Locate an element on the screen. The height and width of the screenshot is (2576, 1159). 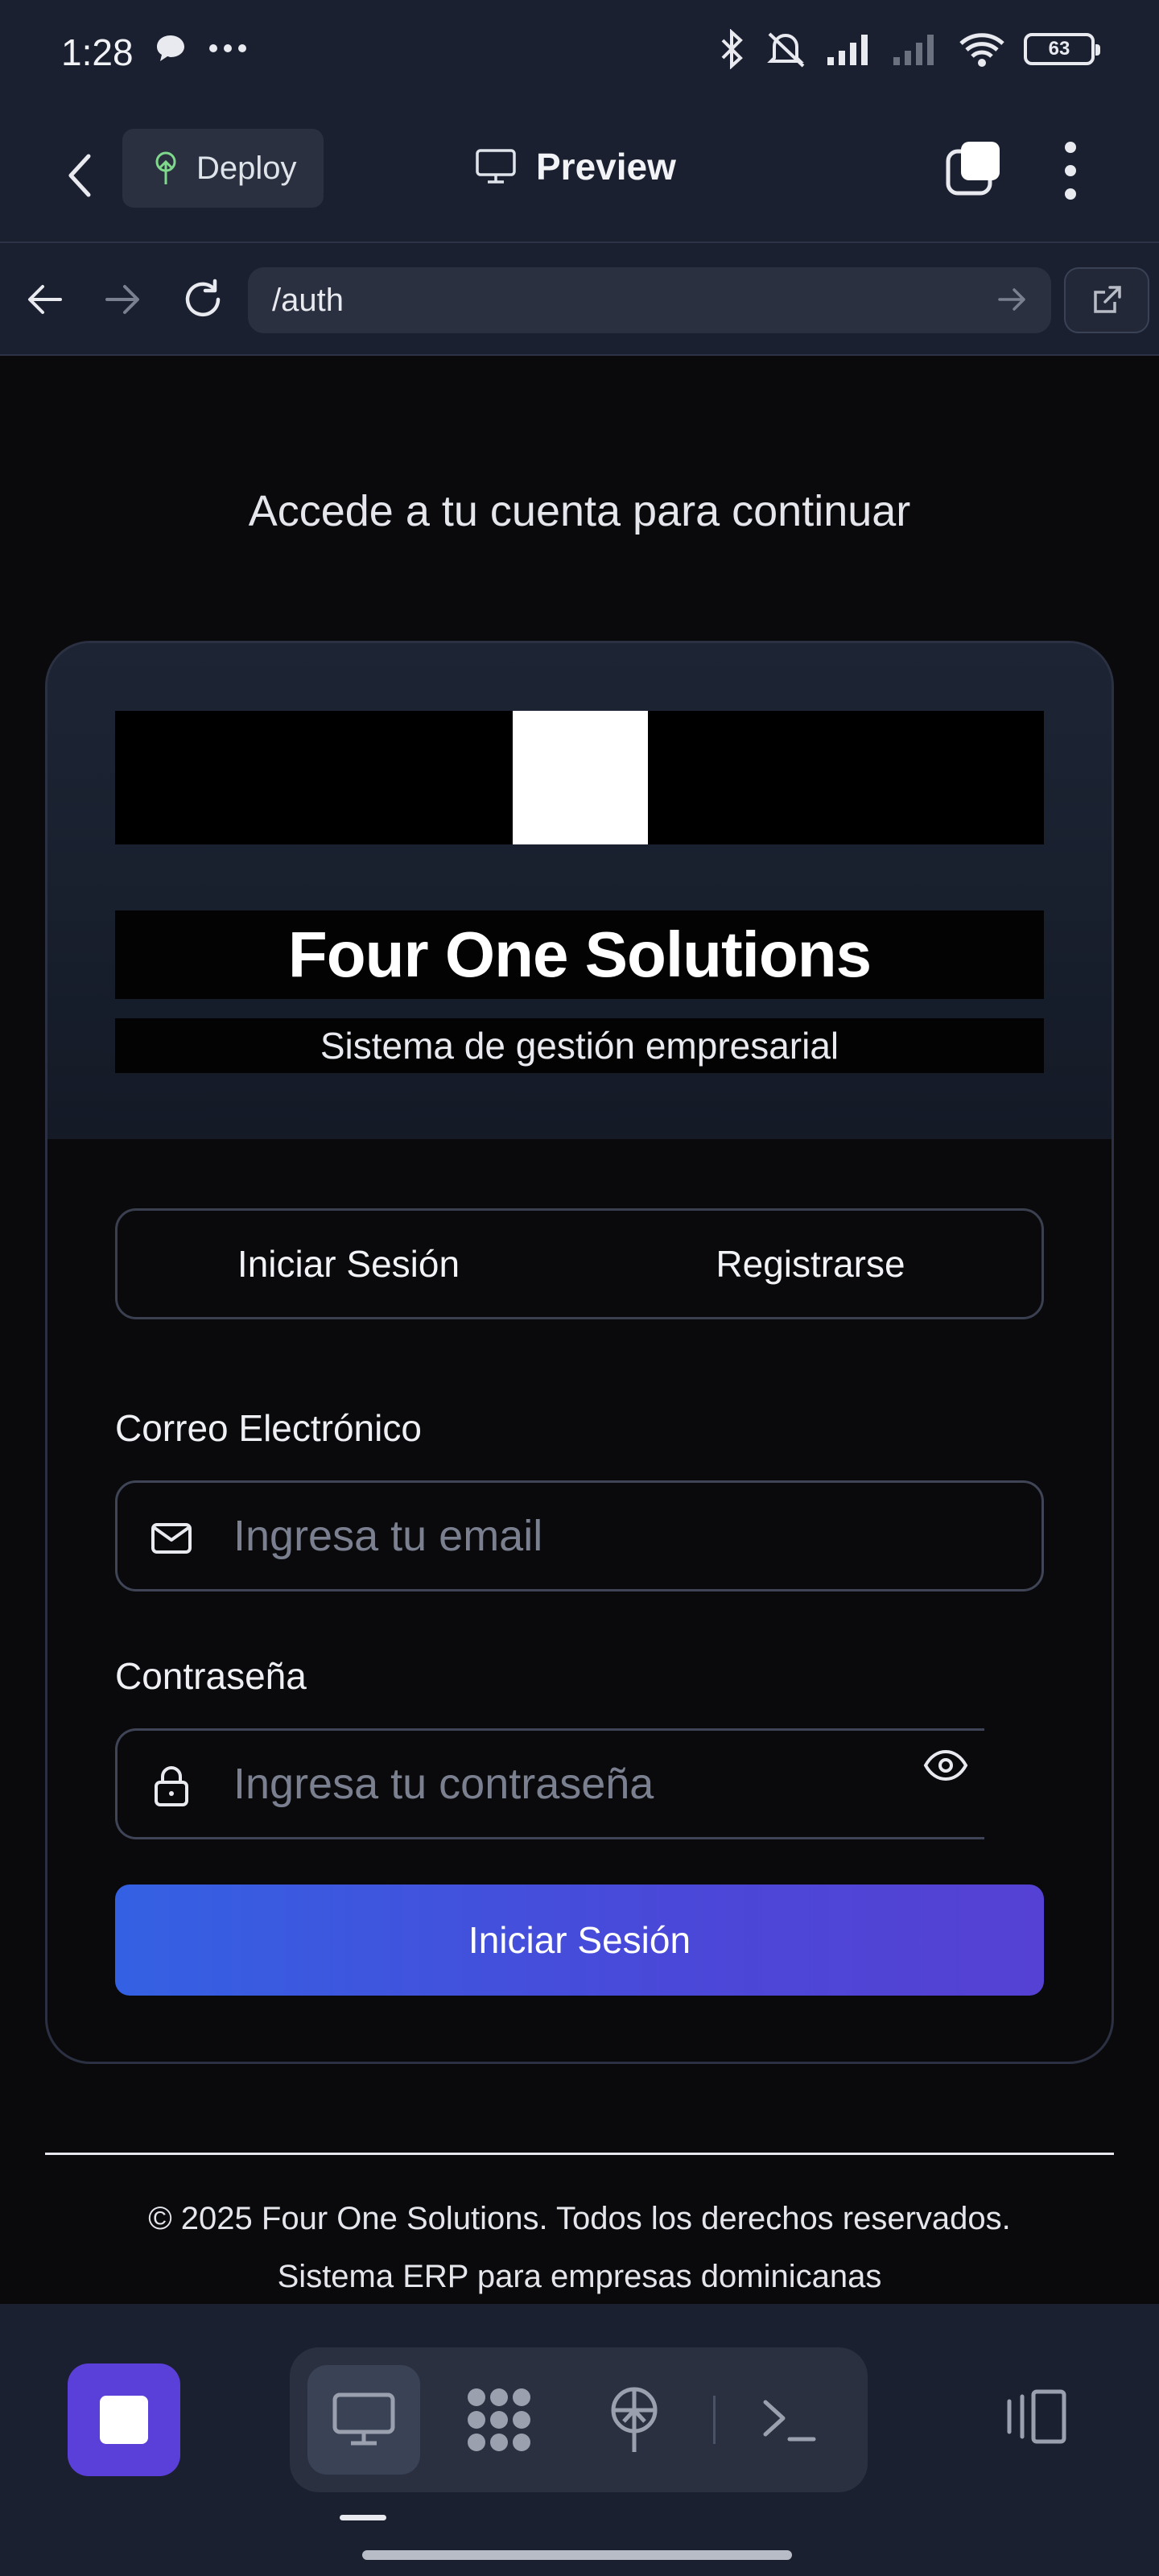
go-arrow-icon is located at coordinates (1012, 299).